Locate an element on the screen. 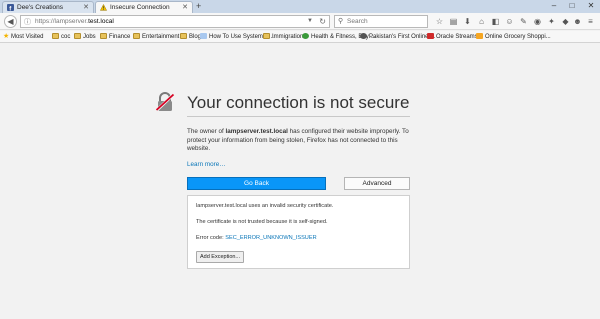 The image size is (600, 319). bookmark-coc: coc is located at coordinates (61, 37).